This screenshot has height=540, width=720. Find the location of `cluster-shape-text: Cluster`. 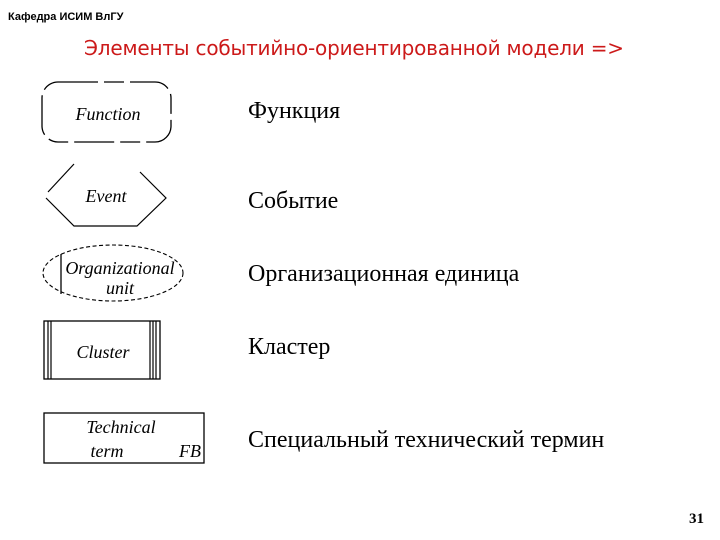

cluster-shape-text: Cluster is located at coordinates (103, 352).